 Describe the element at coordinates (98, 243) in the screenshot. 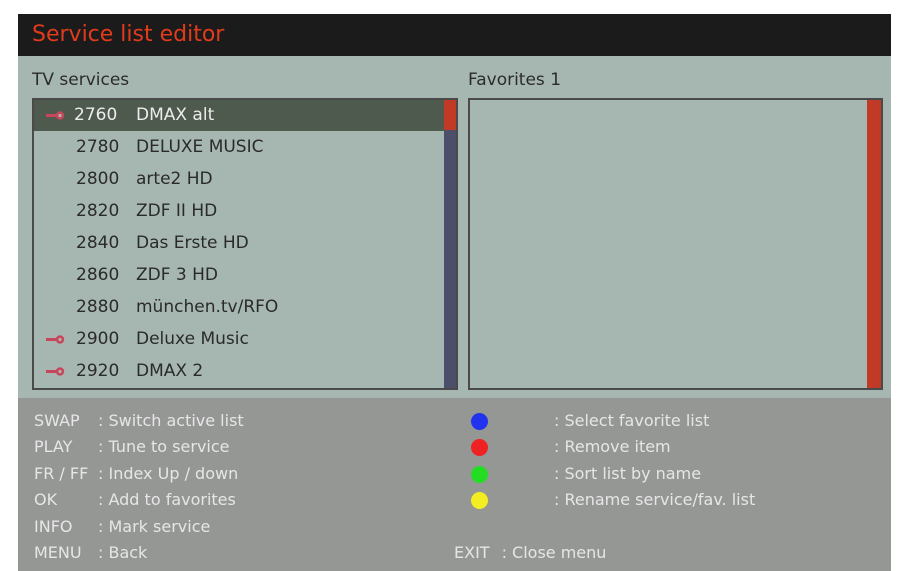

I see `service-number: 2840` at that location.